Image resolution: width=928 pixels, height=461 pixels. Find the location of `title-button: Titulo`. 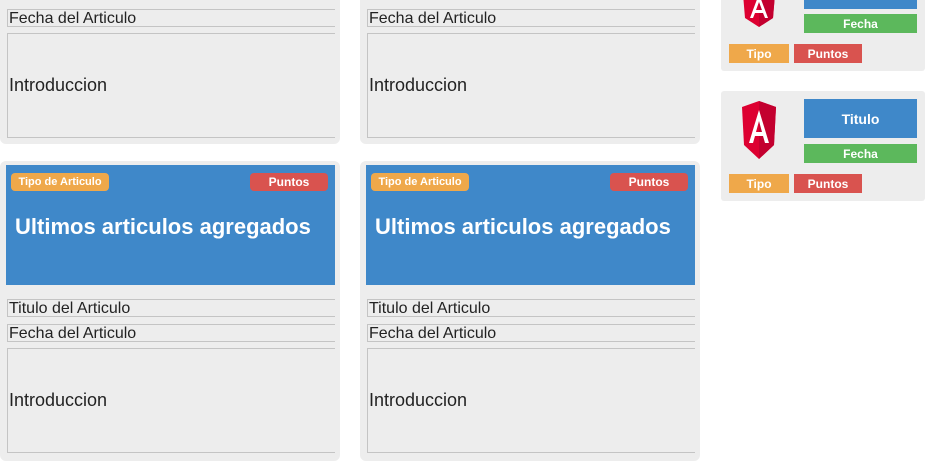

title-button: Titulo is located at coordinates (860, 118).